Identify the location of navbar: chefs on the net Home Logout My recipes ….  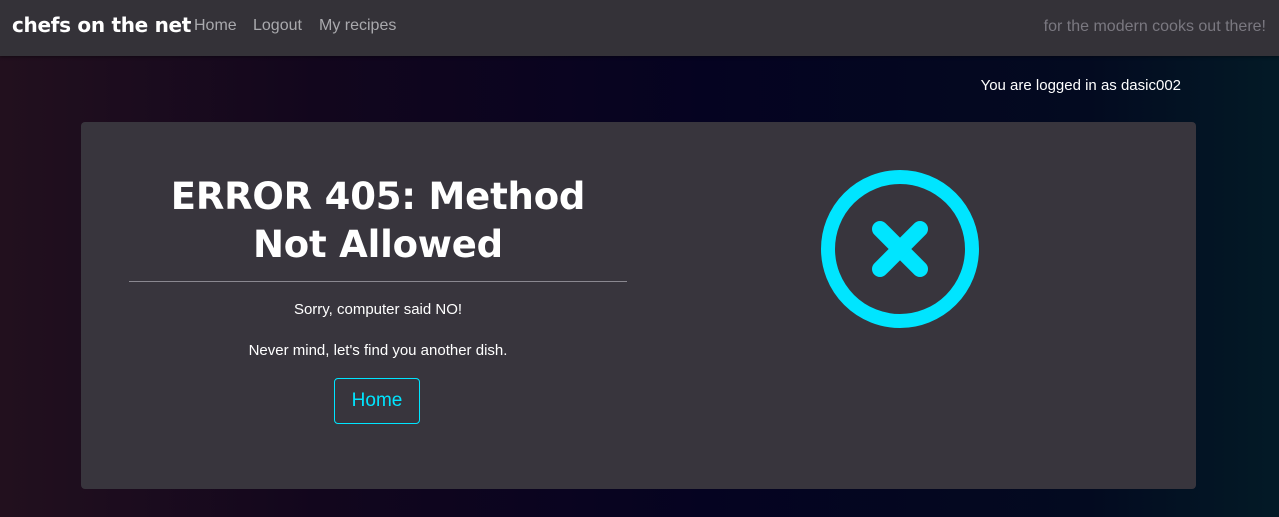
(639, 28).